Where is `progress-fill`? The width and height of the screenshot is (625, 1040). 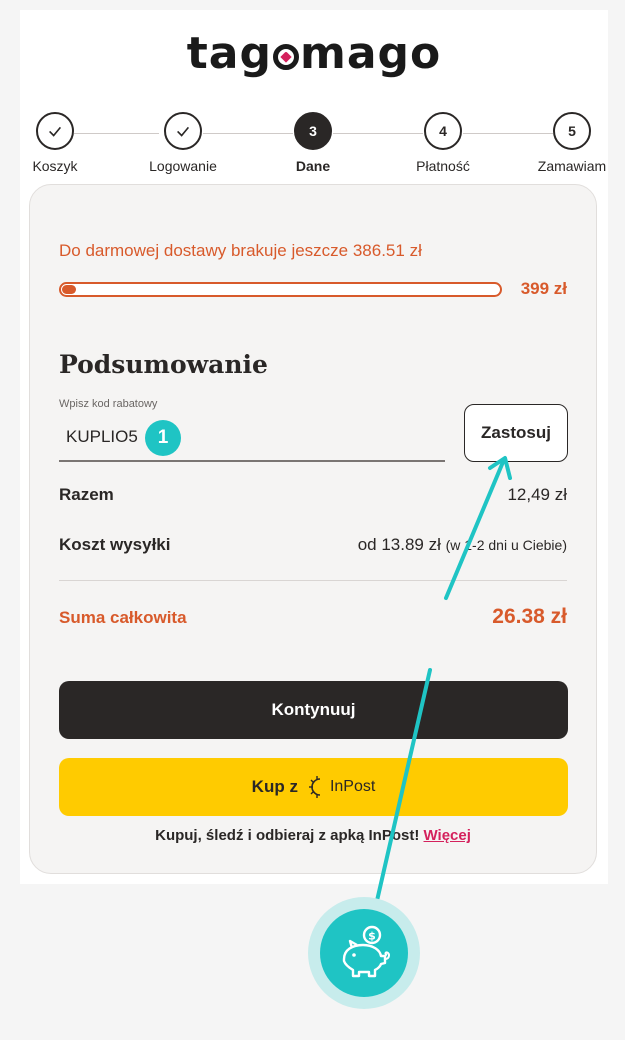
progress-fill is located at coordinates (69, 289).